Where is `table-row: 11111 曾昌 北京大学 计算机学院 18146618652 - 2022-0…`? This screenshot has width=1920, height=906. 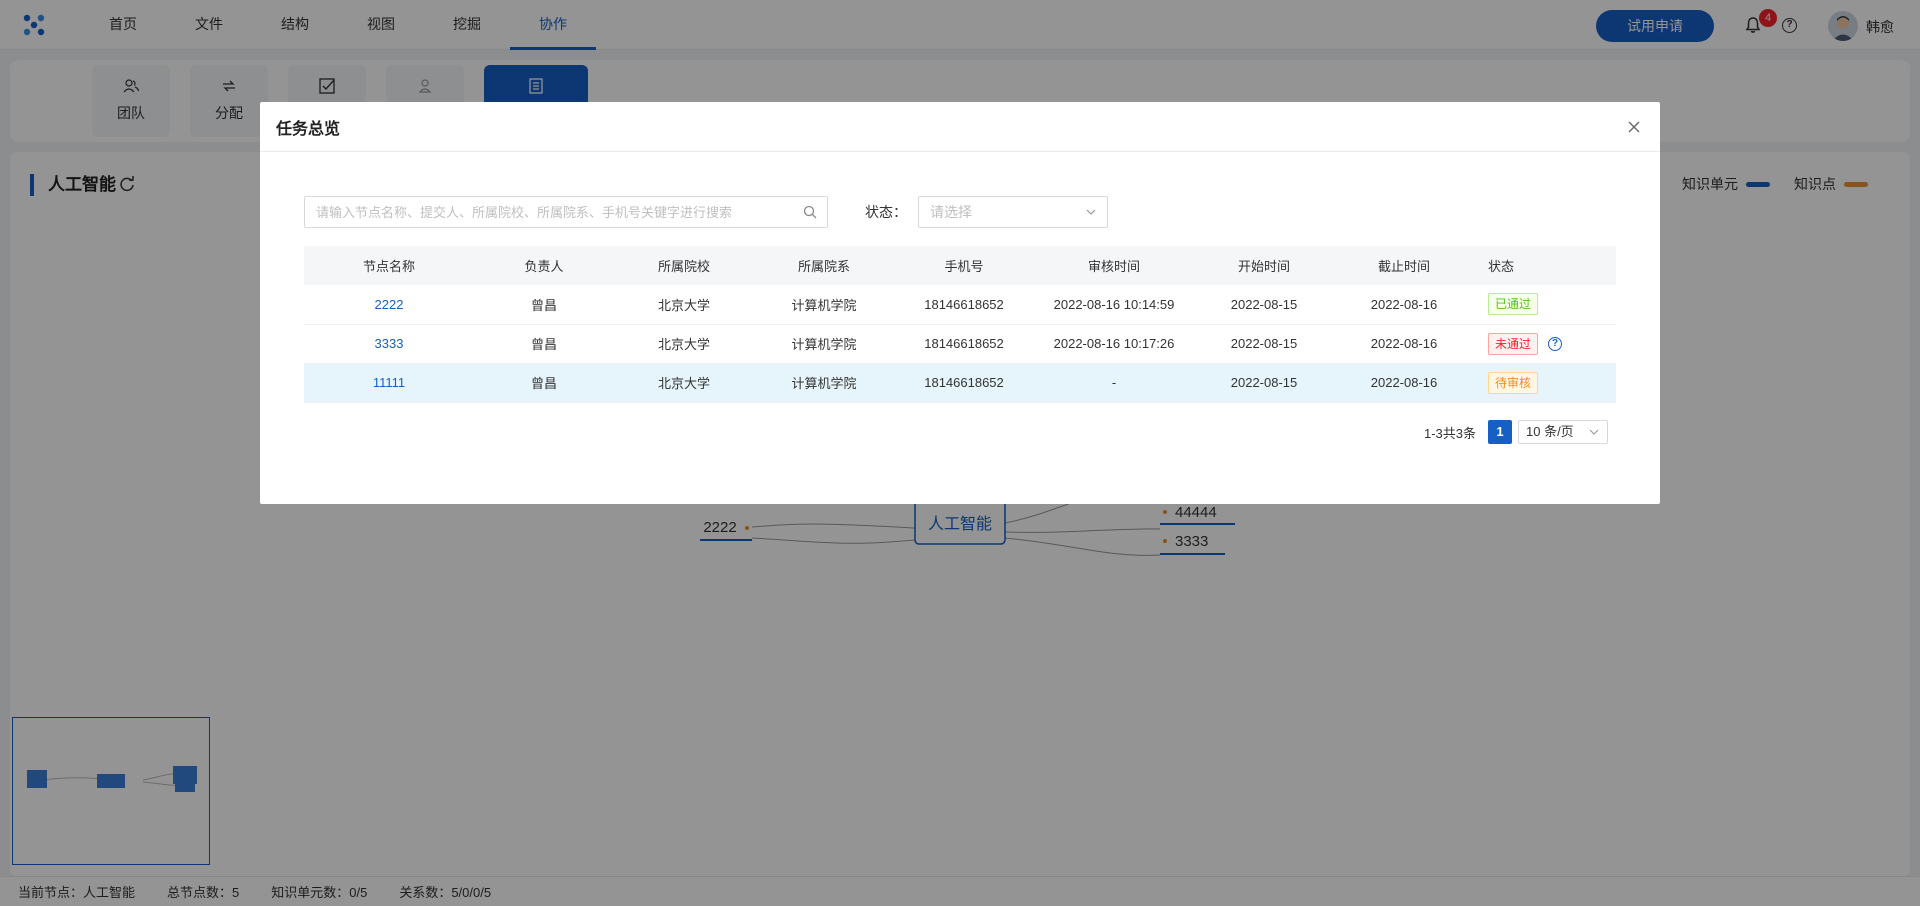
table-row: 11111 曾昌 北京大学 计算机学院 18146618652 - 2022-0… is located at coordinates (960, 383).